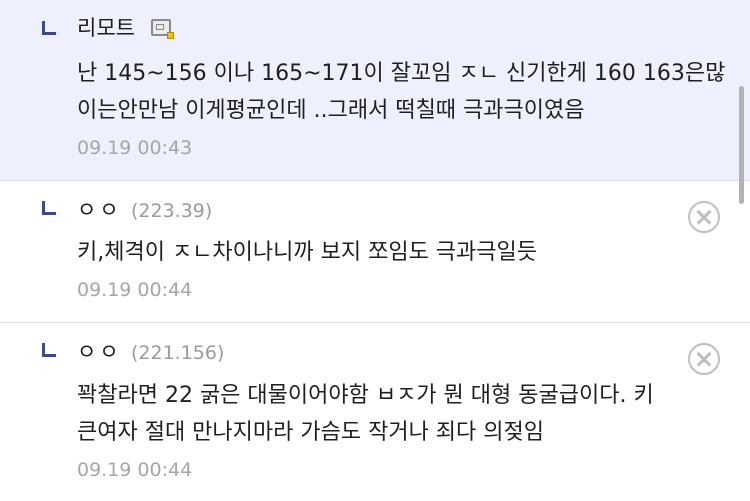  I want to click on comment-timestamp: 09.19 00:43, so click(135, 148).